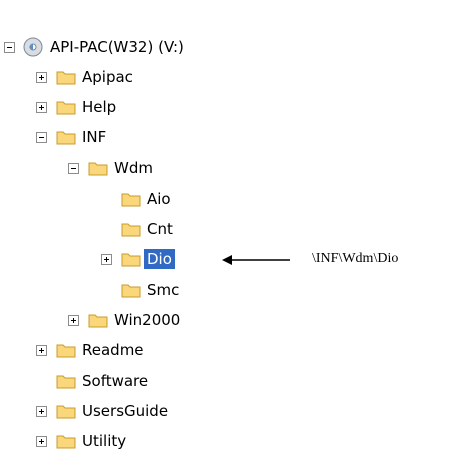  Describe the element at coordinates (113, 350) in the screenshot. I see `tree-item-readme: Readme` at that location.